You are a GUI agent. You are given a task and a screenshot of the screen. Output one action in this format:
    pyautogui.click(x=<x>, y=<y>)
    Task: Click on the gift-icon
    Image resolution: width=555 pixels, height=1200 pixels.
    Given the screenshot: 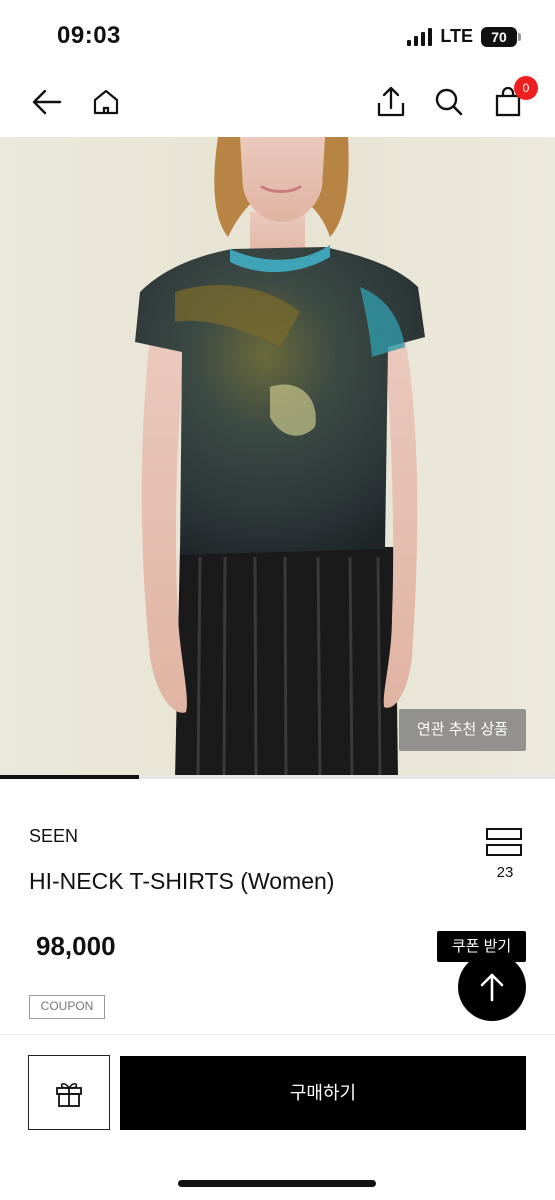 What is the action you would take?
    pyautogui.click(x=69, y=1094)
    